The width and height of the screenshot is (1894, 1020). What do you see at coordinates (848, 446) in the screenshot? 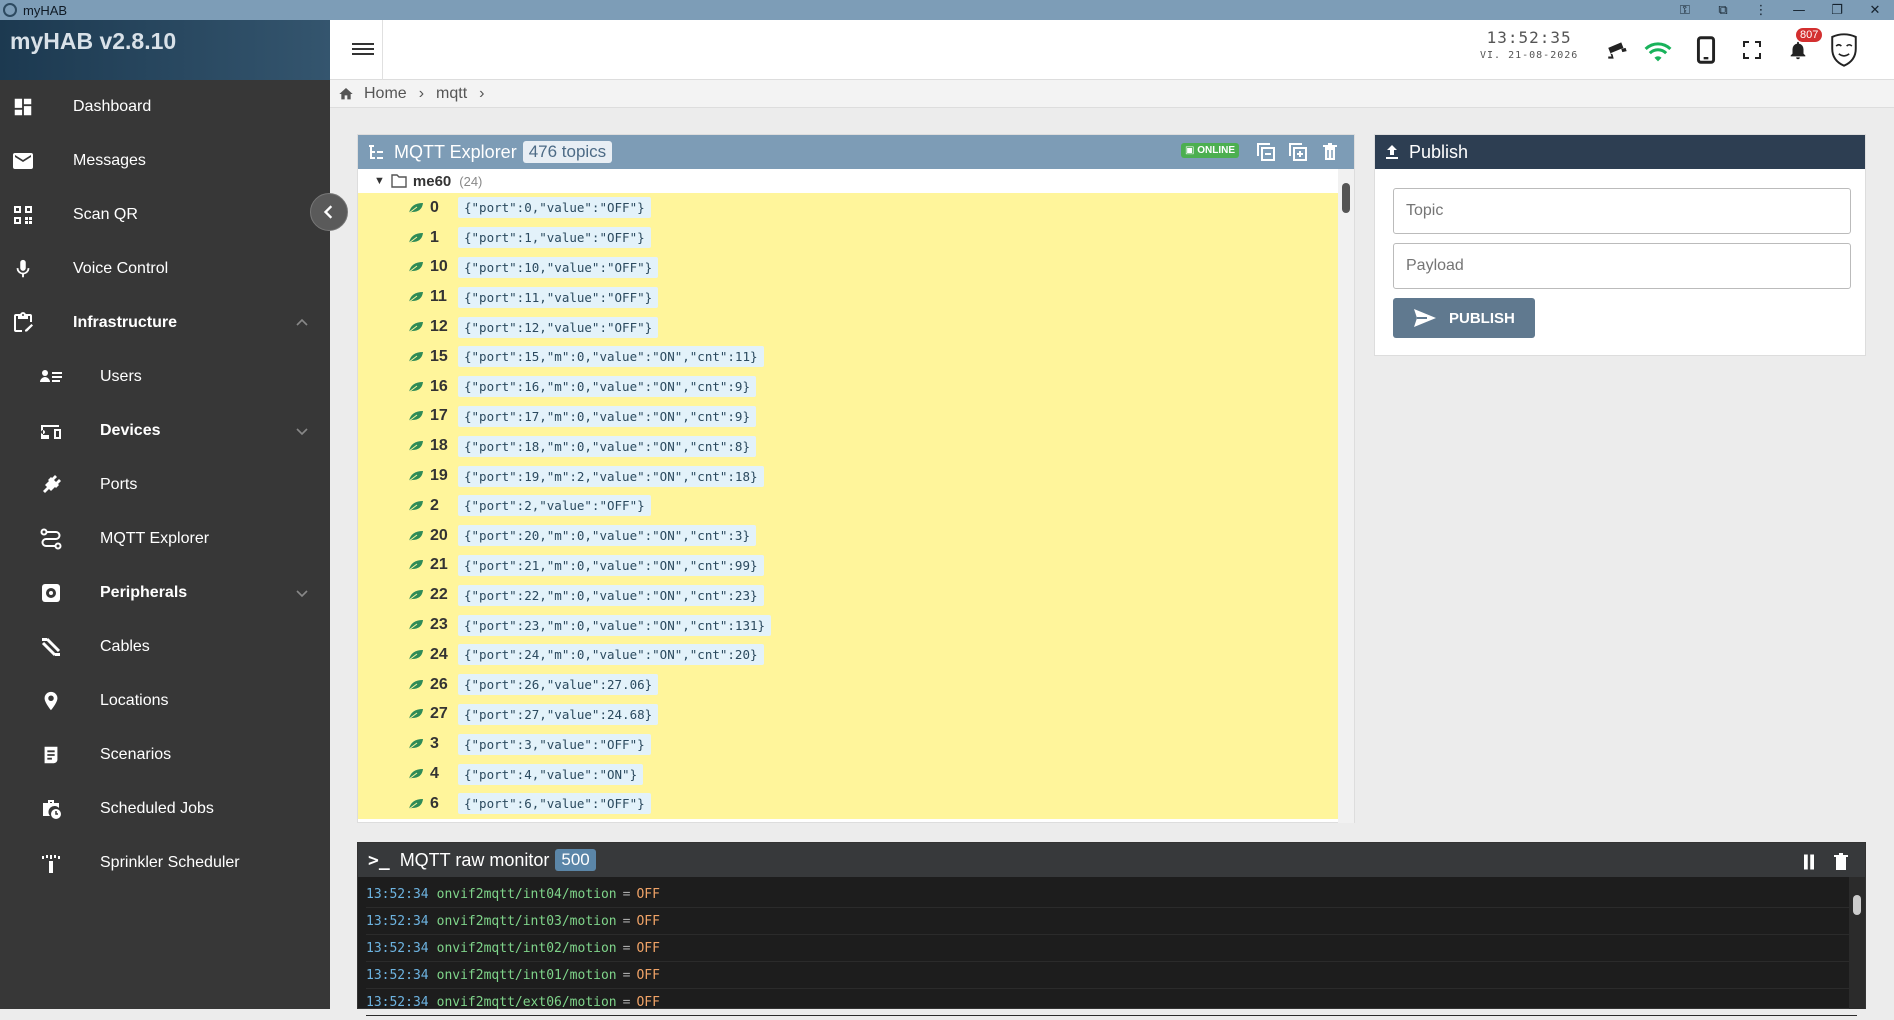
I see `topic-row: 18 {"port":18,"m":0,"value":"ON","cnt":8}` at bounding box center [848, 446].